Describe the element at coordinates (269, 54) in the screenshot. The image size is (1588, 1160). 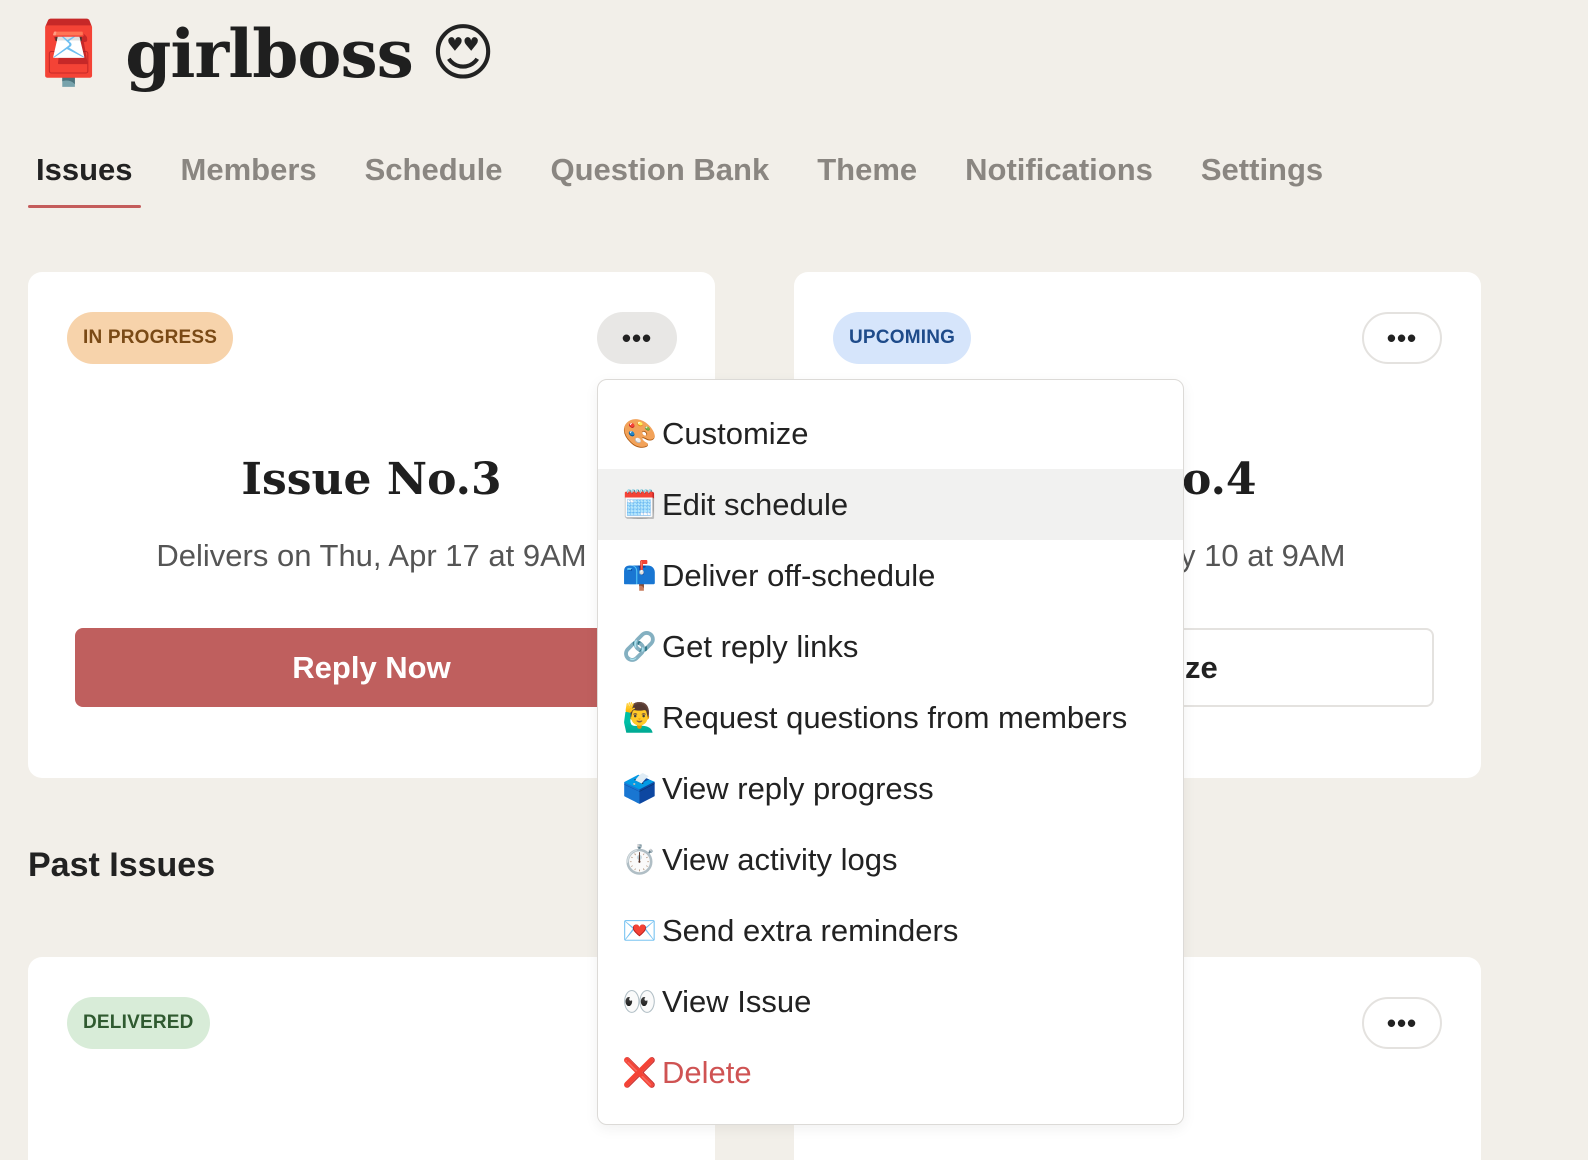
I see `app-title: girlboss` at that location.